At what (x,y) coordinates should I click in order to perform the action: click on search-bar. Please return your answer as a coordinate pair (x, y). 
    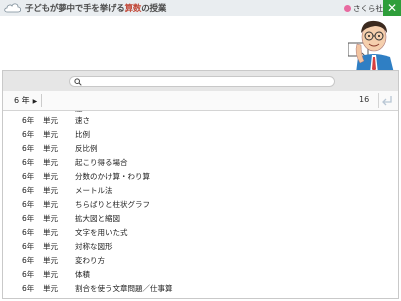
    Looking at the image, I should click on (200, 81).